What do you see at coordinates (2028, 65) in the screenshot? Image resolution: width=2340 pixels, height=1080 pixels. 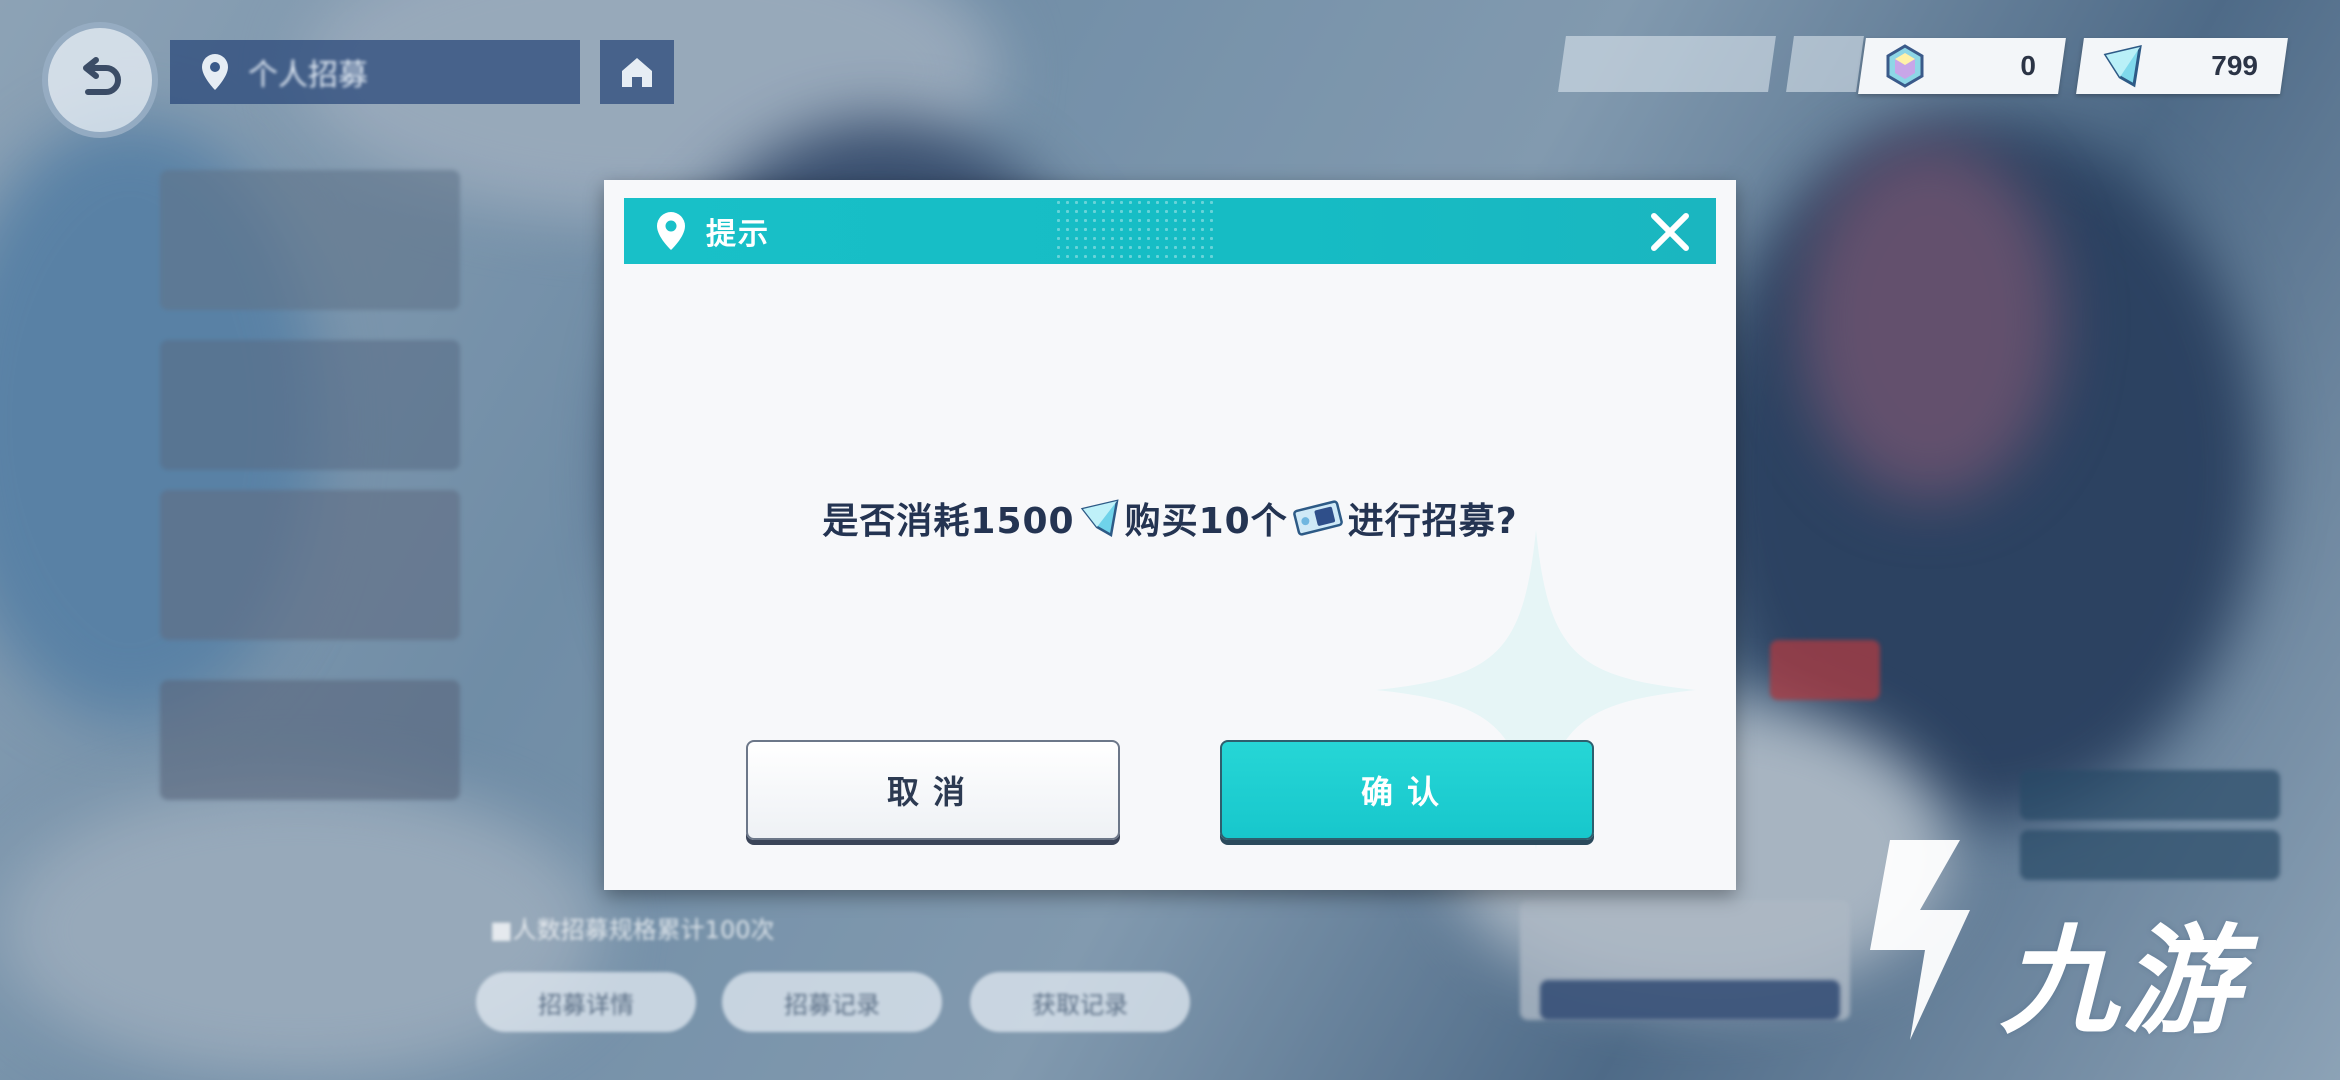 I see `currency-value: 0` at bounding box center [2028, 65].